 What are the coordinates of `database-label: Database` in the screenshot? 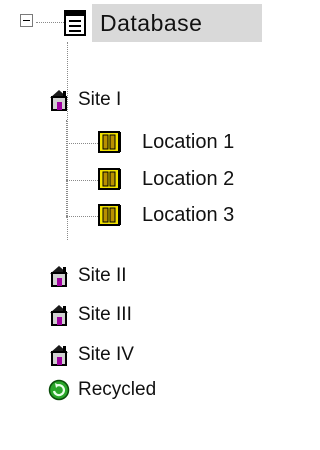 It's located at (177, 23).